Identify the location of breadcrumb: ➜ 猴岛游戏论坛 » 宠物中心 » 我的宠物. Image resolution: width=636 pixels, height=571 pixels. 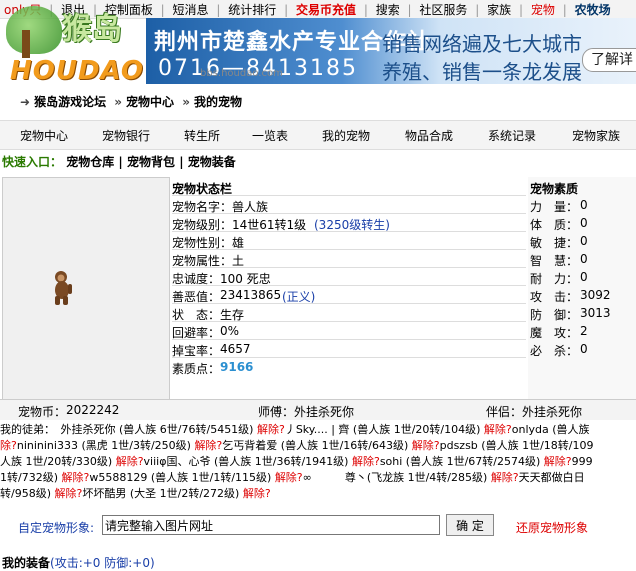
(133, 101).